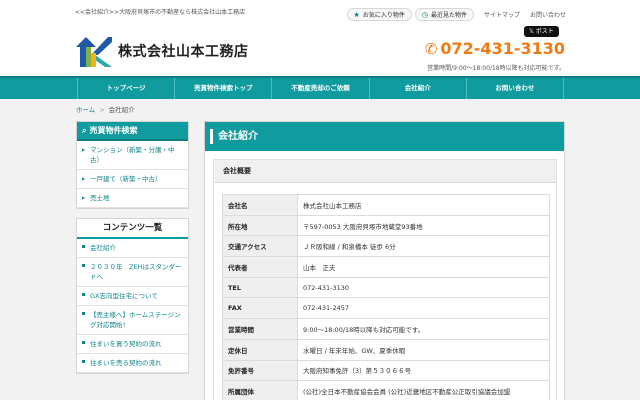  I want to click on nav-item-company: 会社紹介, so click(417, 88).